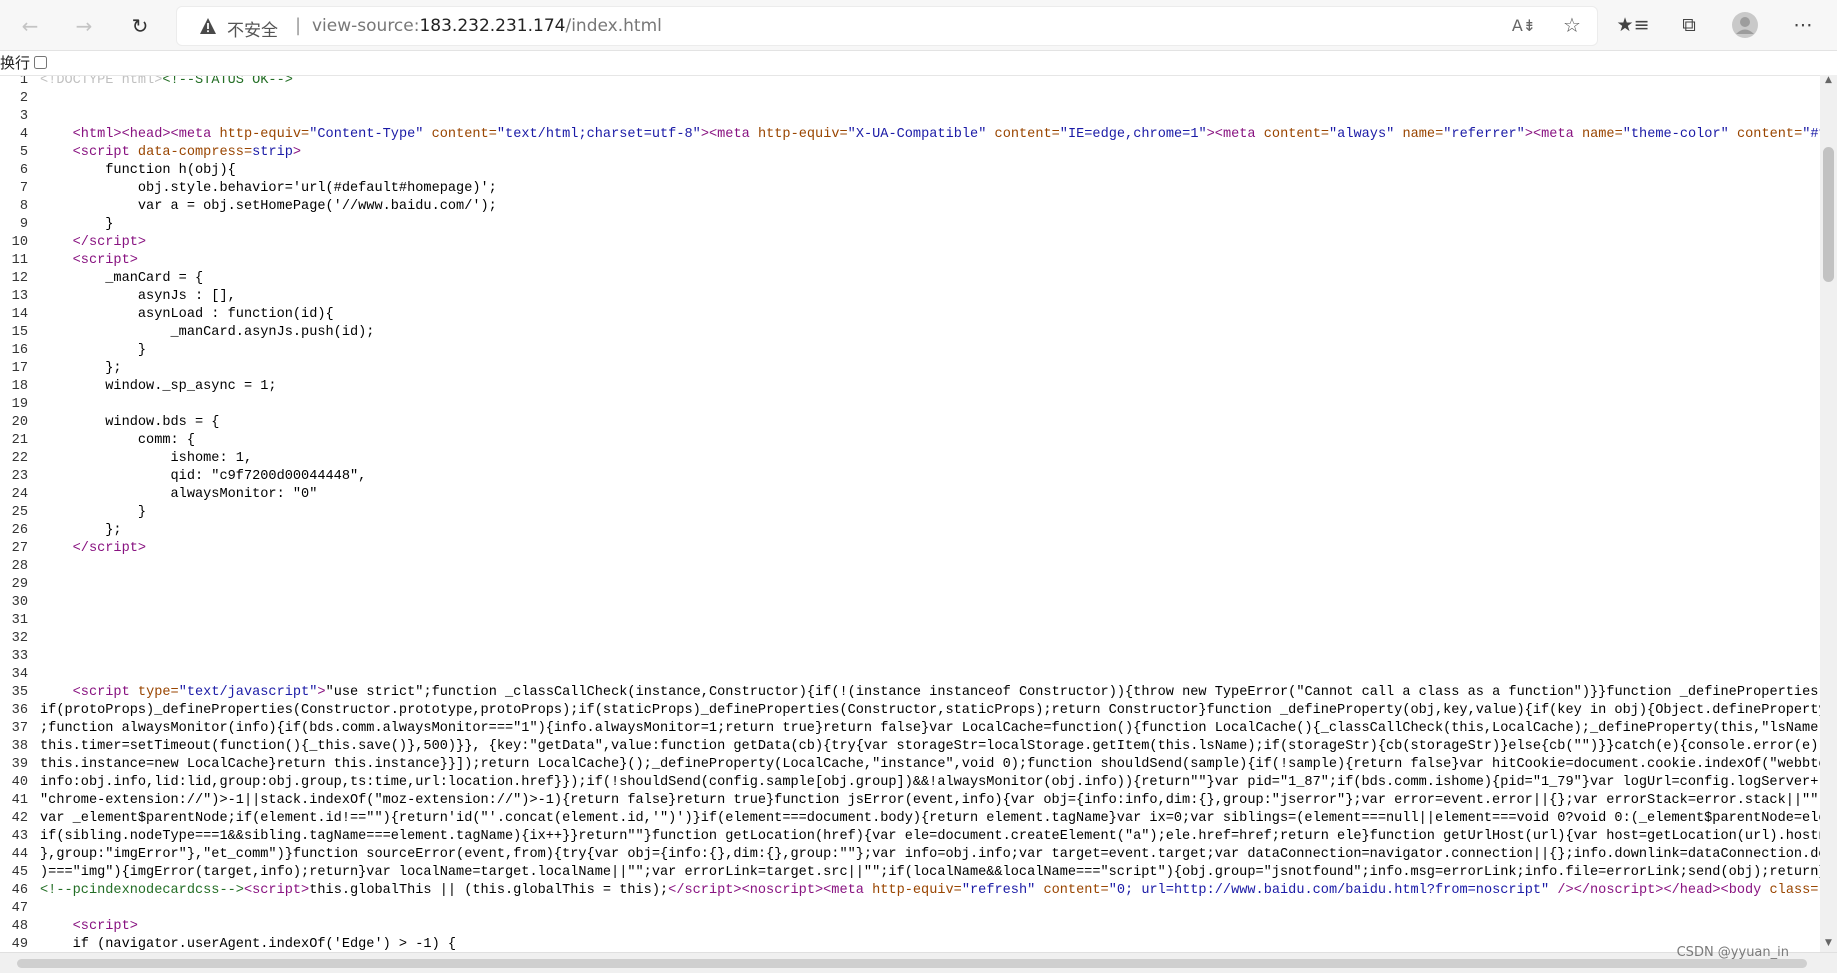  Describe the element at coordinates (19, 278) in the screenshot. I see `line-number: 12` at that location.